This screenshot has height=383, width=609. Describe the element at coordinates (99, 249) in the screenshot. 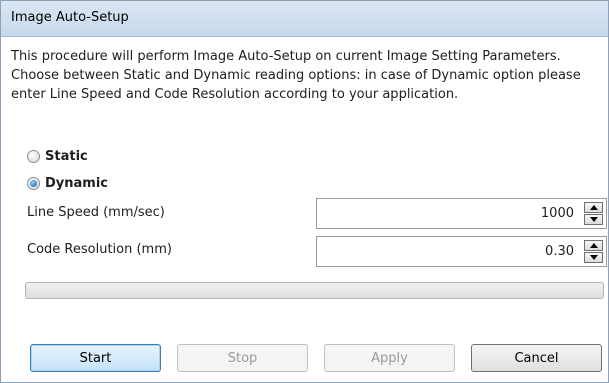

I see `code-resolution-label: Code Resolution (mm)` at that location.